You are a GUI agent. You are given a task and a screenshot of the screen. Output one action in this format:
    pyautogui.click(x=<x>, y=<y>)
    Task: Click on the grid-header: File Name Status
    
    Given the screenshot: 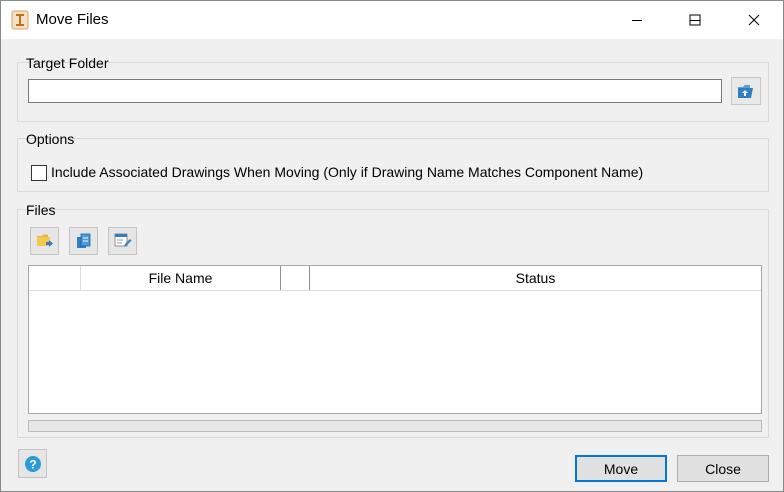 What is the action you would take?
    pyautogui.click(x=395, y=278)
    